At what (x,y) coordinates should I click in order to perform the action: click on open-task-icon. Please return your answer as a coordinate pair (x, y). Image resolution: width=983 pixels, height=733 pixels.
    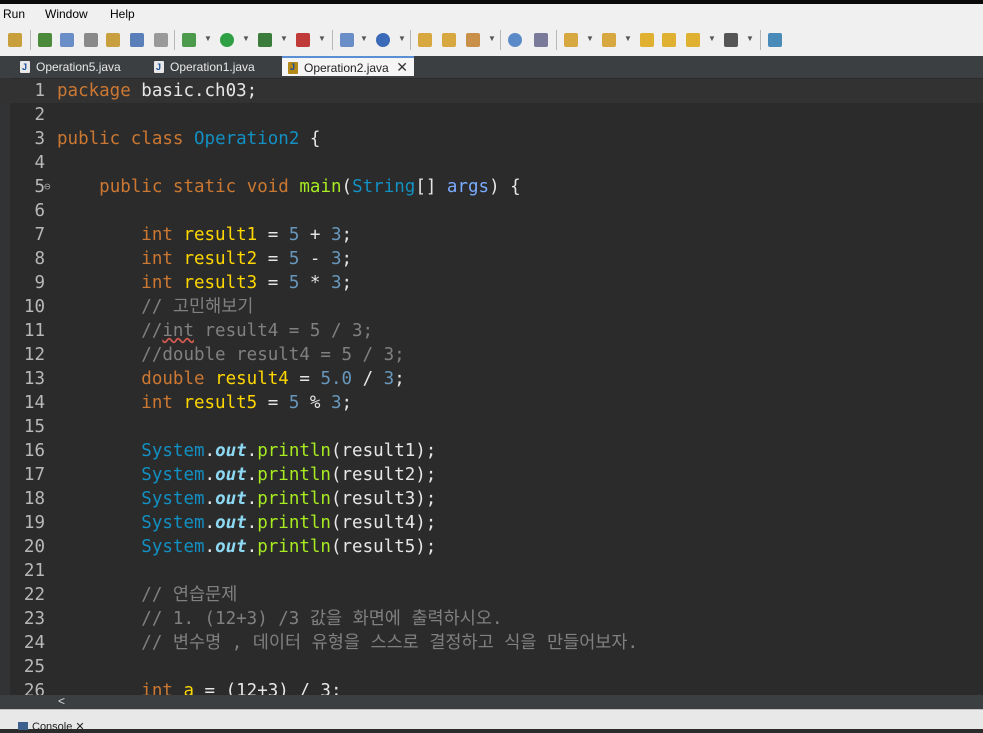
    Looking at the image, I should click on (449, 40).